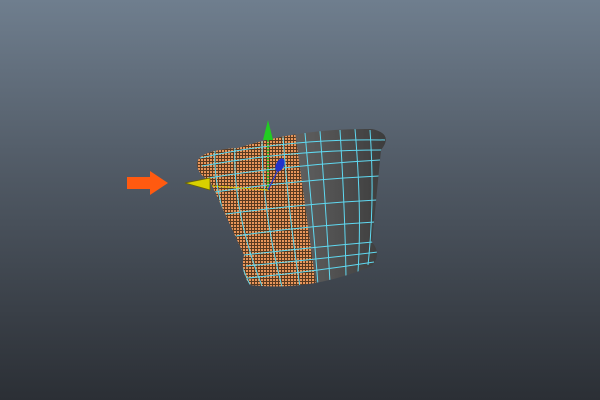 This screenshot has height=400, width=600. Describe the element at coordinates (197, 184) in the screenshot. I see `x-axis-cone-icon` at that location.